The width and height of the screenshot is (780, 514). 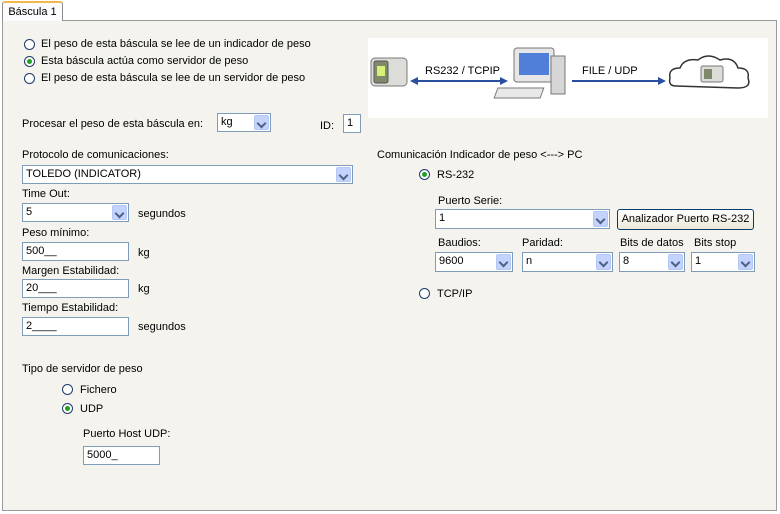 What do you see at coordinates (75, 288) in the screenshot?
I see `stability-margin-field: 20___` at bounding box center [75, 288].